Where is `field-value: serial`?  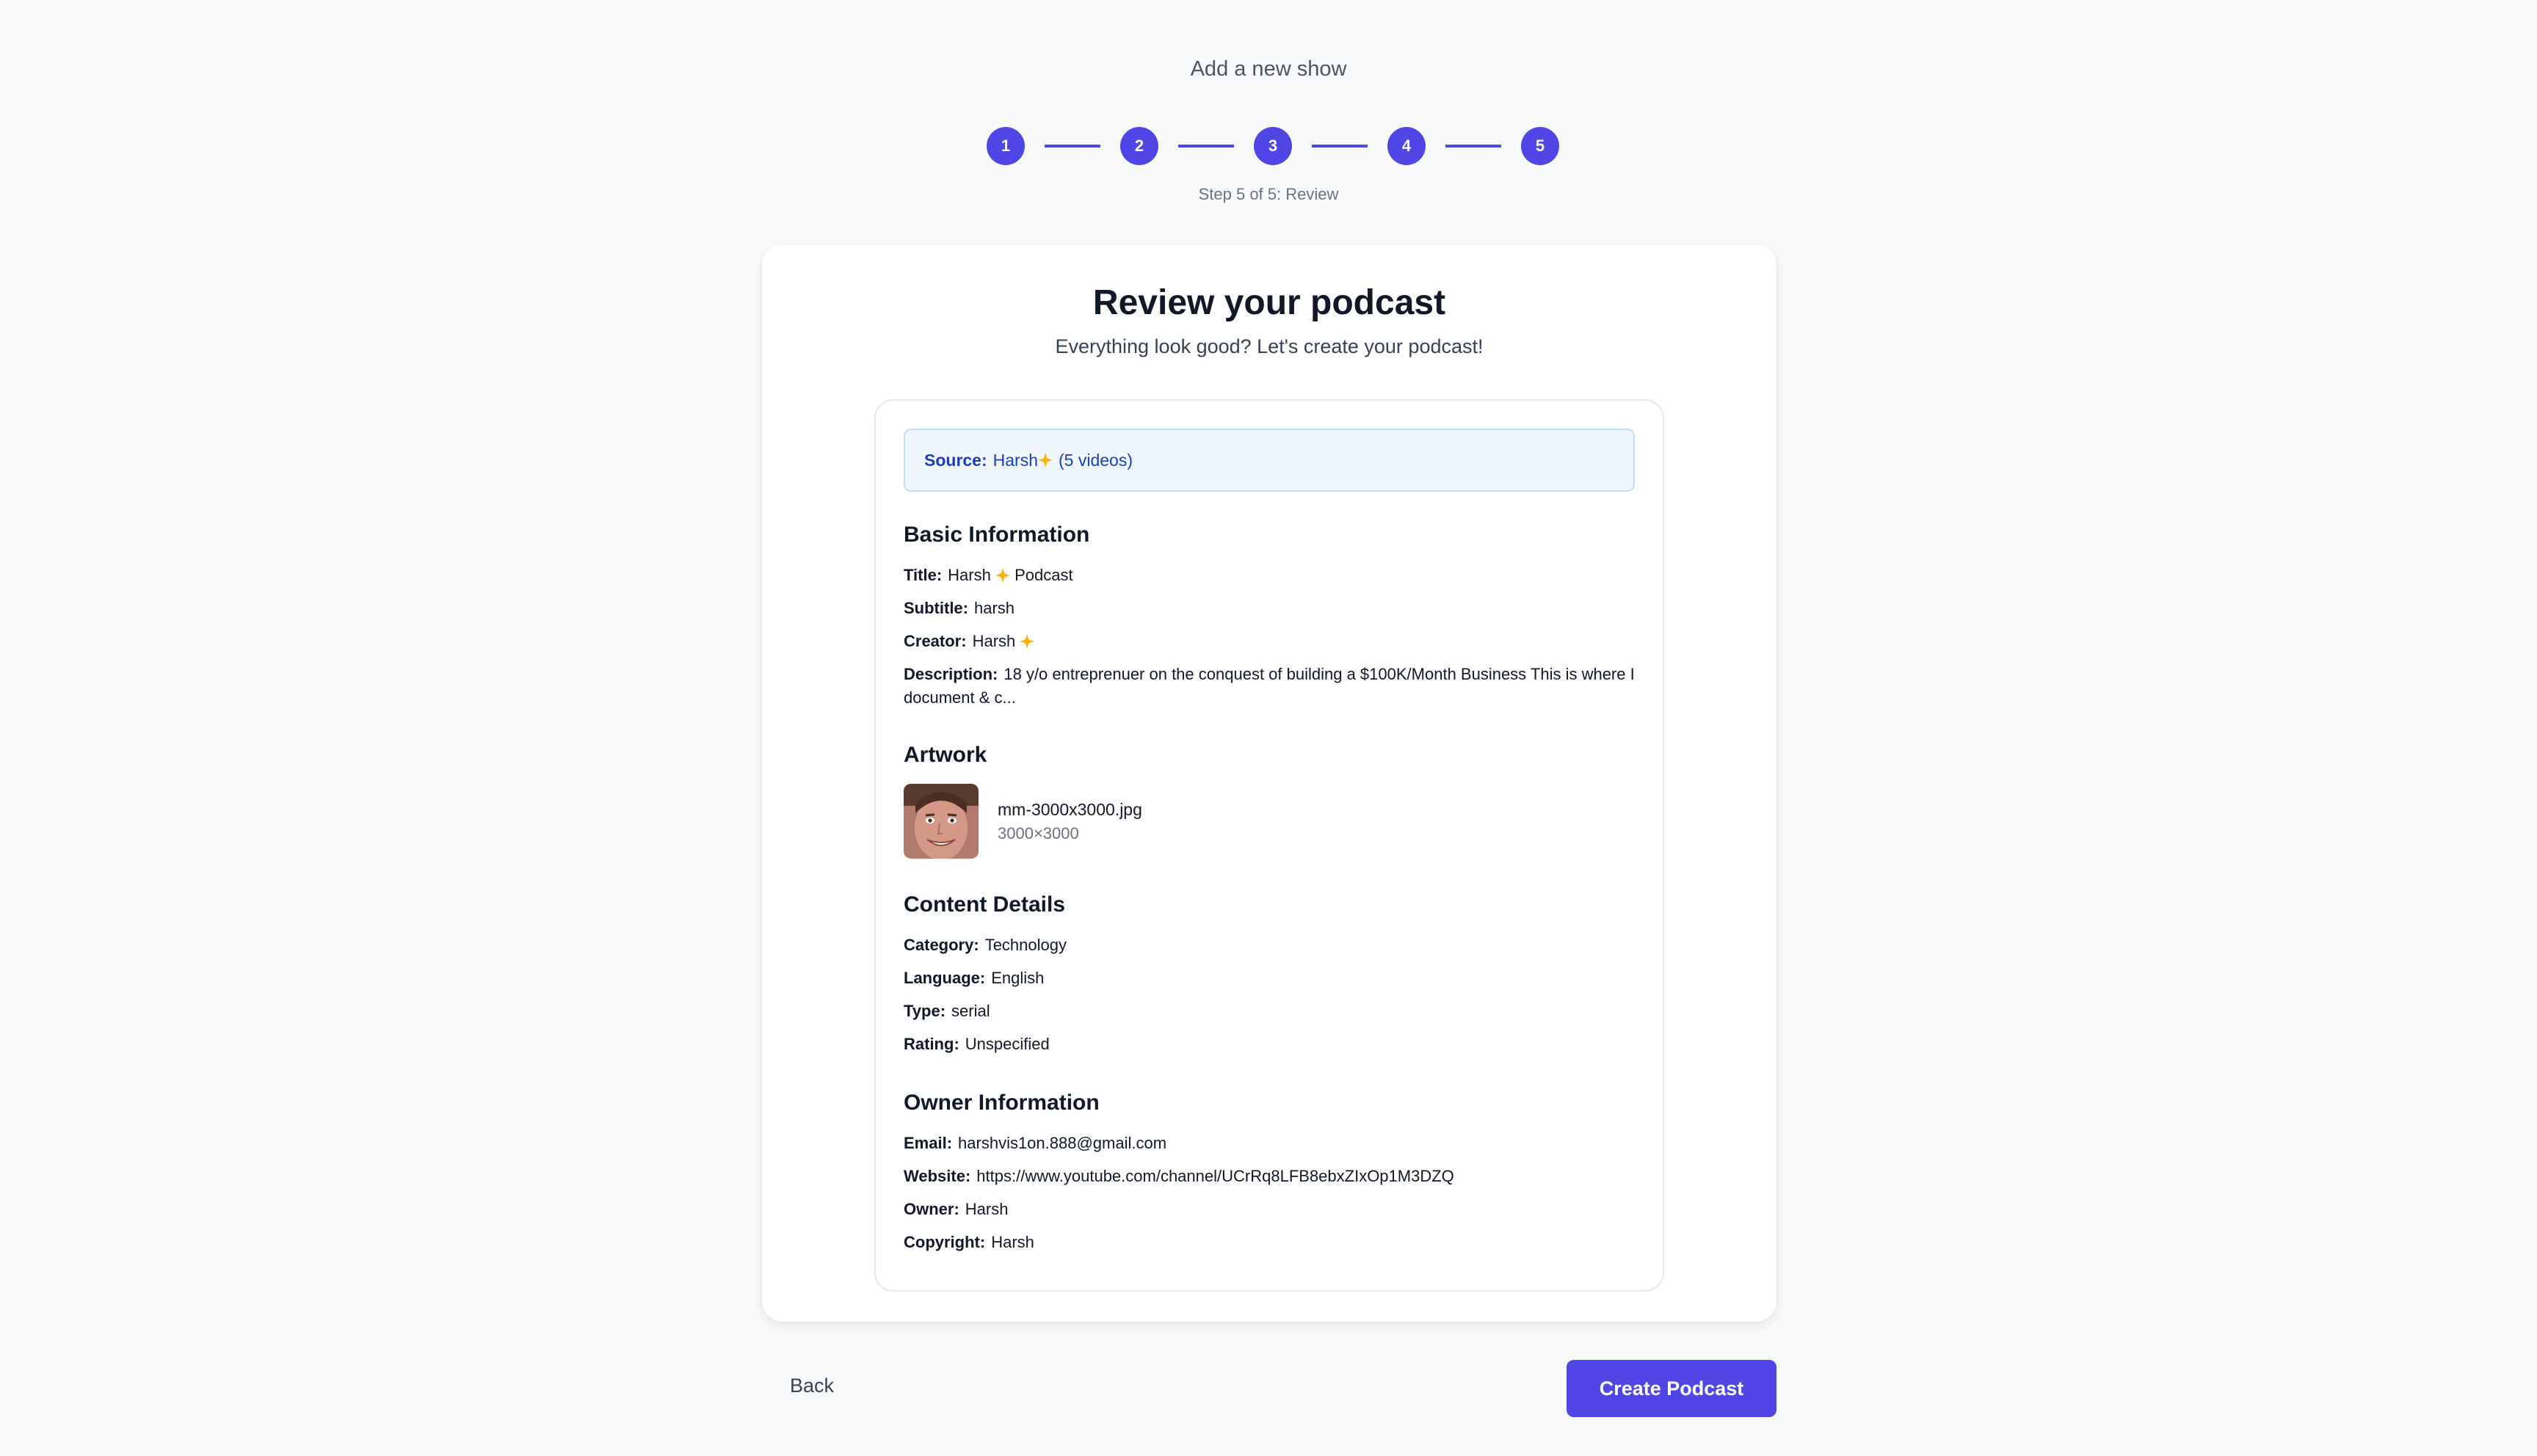
field-value: serial is located at coordinates (970, 1011).